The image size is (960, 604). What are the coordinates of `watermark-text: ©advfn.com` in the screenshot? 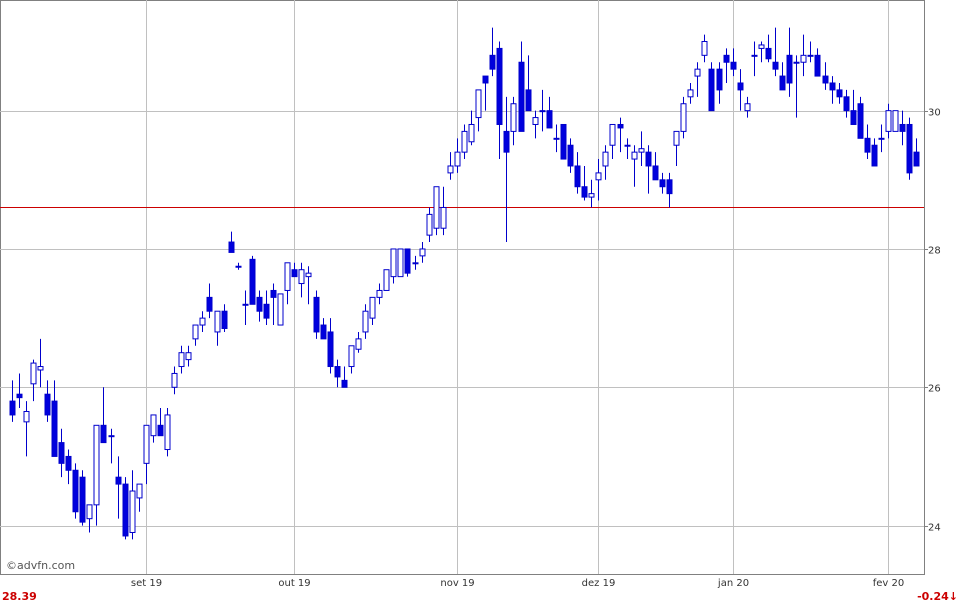 It's located at (40, 565).